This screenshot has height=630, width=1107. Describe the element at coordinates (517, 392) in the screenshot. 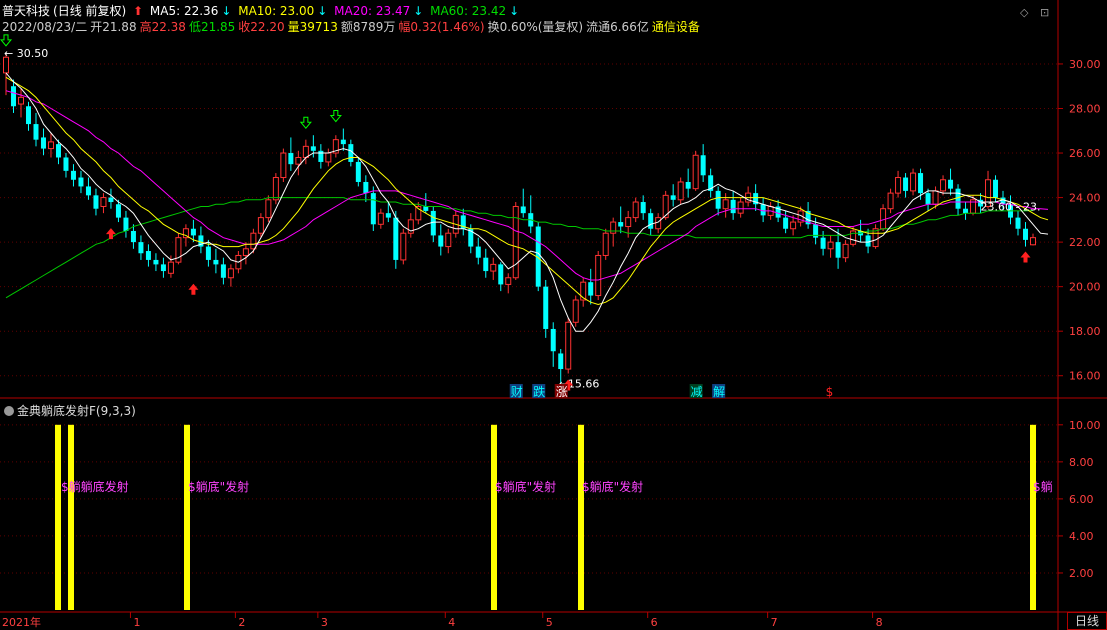

I see `event-badge-label: 财` at that location.